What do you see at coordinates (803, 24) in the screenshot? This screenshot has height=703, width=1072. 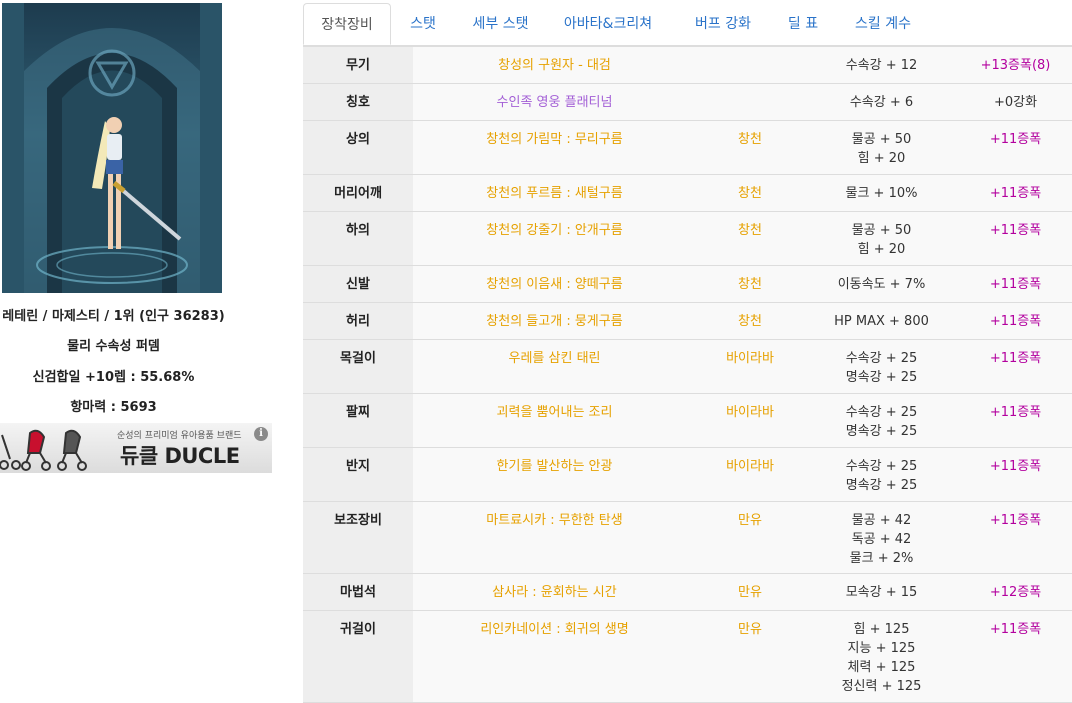 I see `tab-deal-table: 딜 표` at bounding box center [803, 24].